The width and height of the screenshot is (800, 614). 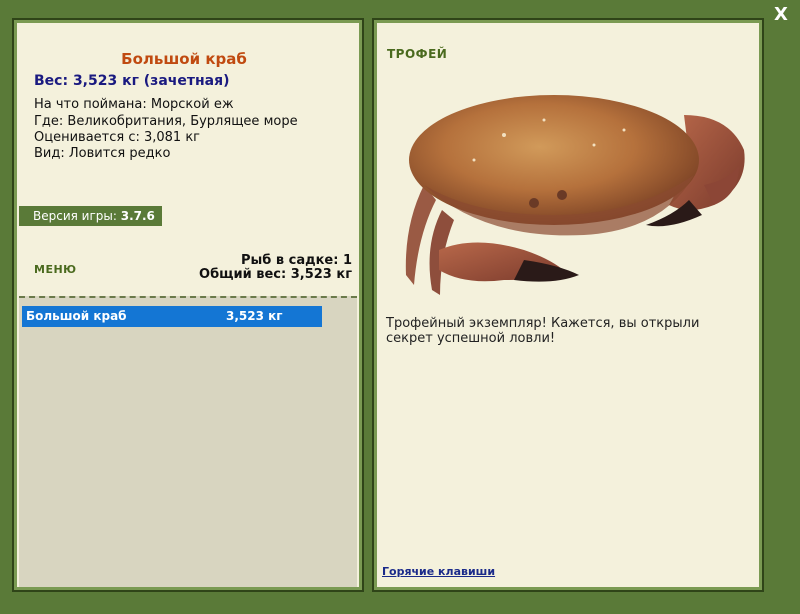 I want to click on version-label: Версия игры:, so click(x=75, y=216).